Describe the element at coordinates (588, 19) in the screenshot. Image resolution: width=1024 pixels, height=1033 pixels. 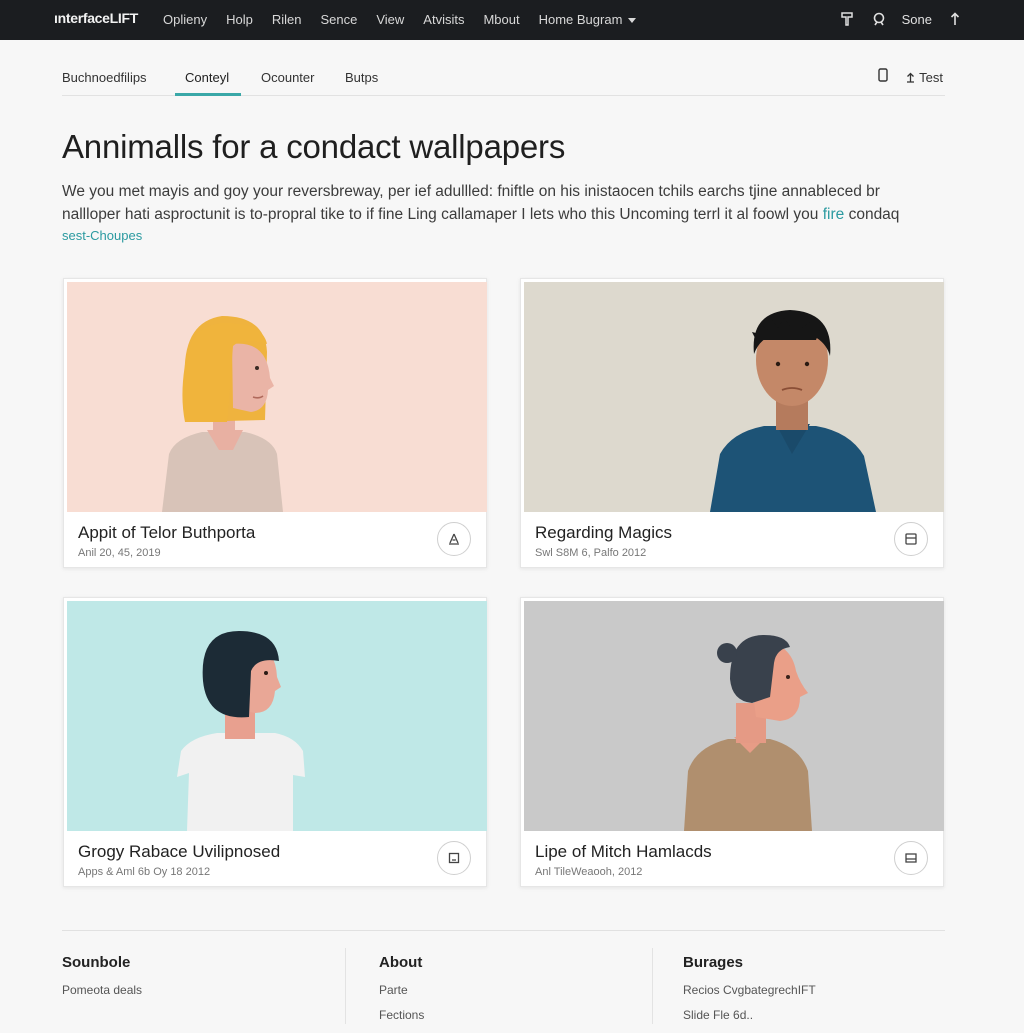
I see `nav-item-home-bugram: Home Bugram` at that location.